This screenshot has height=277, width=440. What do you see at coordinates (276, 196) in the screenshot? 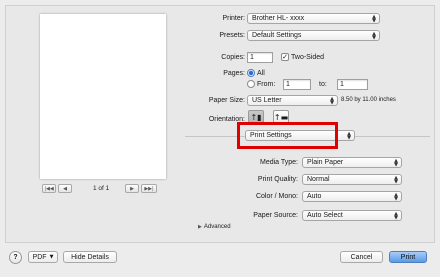
I see `color-mono-label: Color / Mono:` at bounding box center [276, 196].